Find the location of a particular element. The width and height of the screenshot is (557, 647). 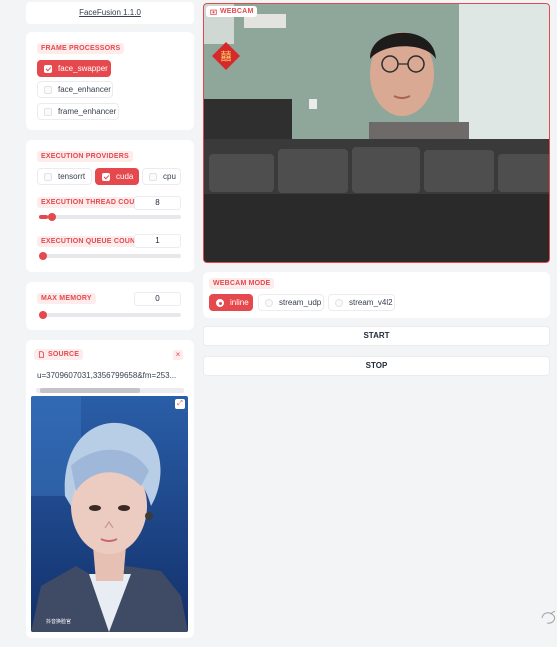

slider-fill is located at coordinates (43, 217).